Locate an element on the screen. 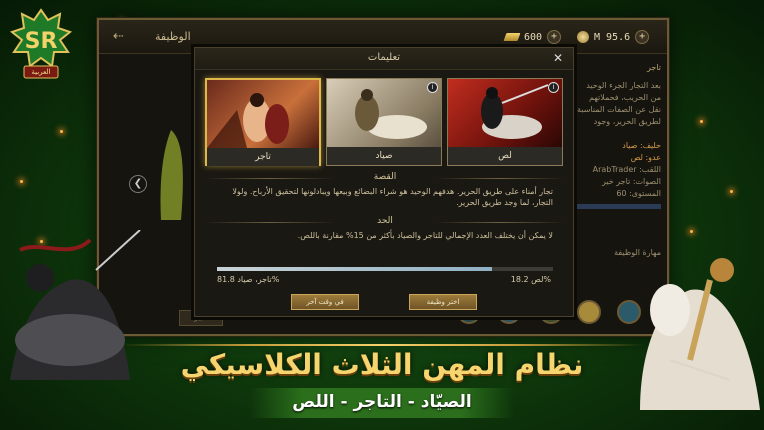 The width and height of the screenshot is (764, 430). job-info-heading: تاجر is located at coordinates (653, 67).